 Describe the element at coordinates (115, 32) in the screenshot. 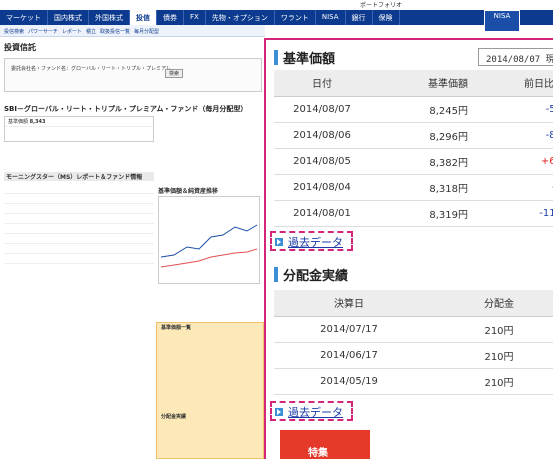

I see `subnav-item: 取扱投信一覧` at that location.